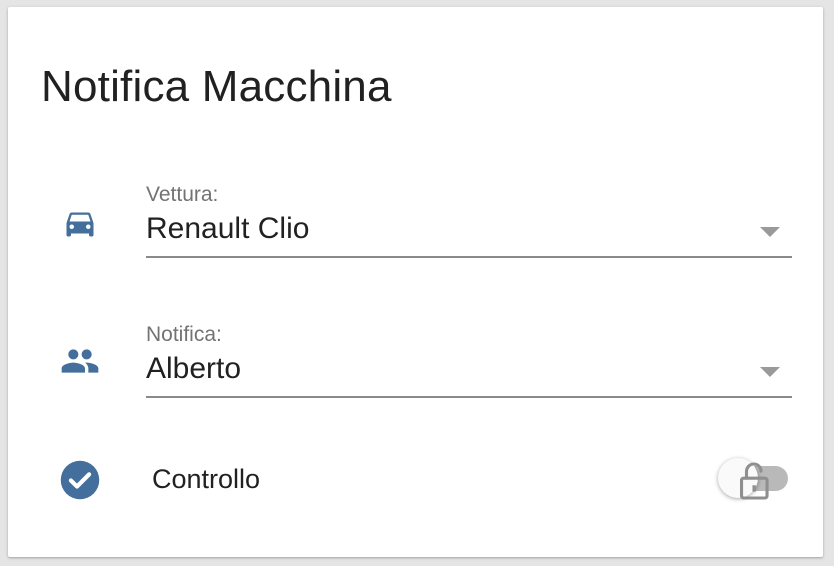 This screenshot has width=834, height=566. I want to click on notify-select: Notifica: Alberto, so click(469, 360).